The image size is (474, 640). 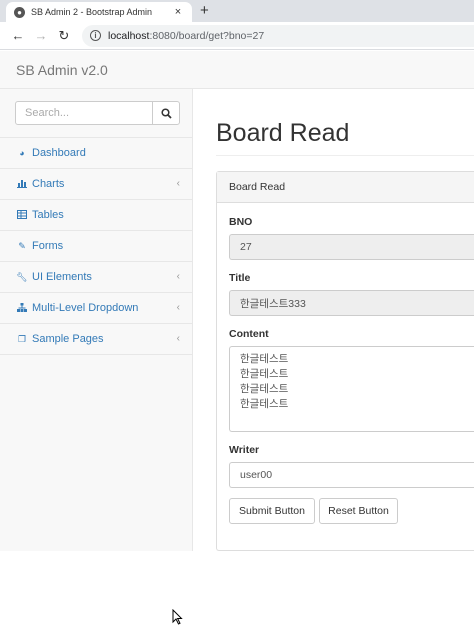 What do you see at coordinates (84, 113) in the screenshot?
I see `search-input` at bounding box center [84, 113].